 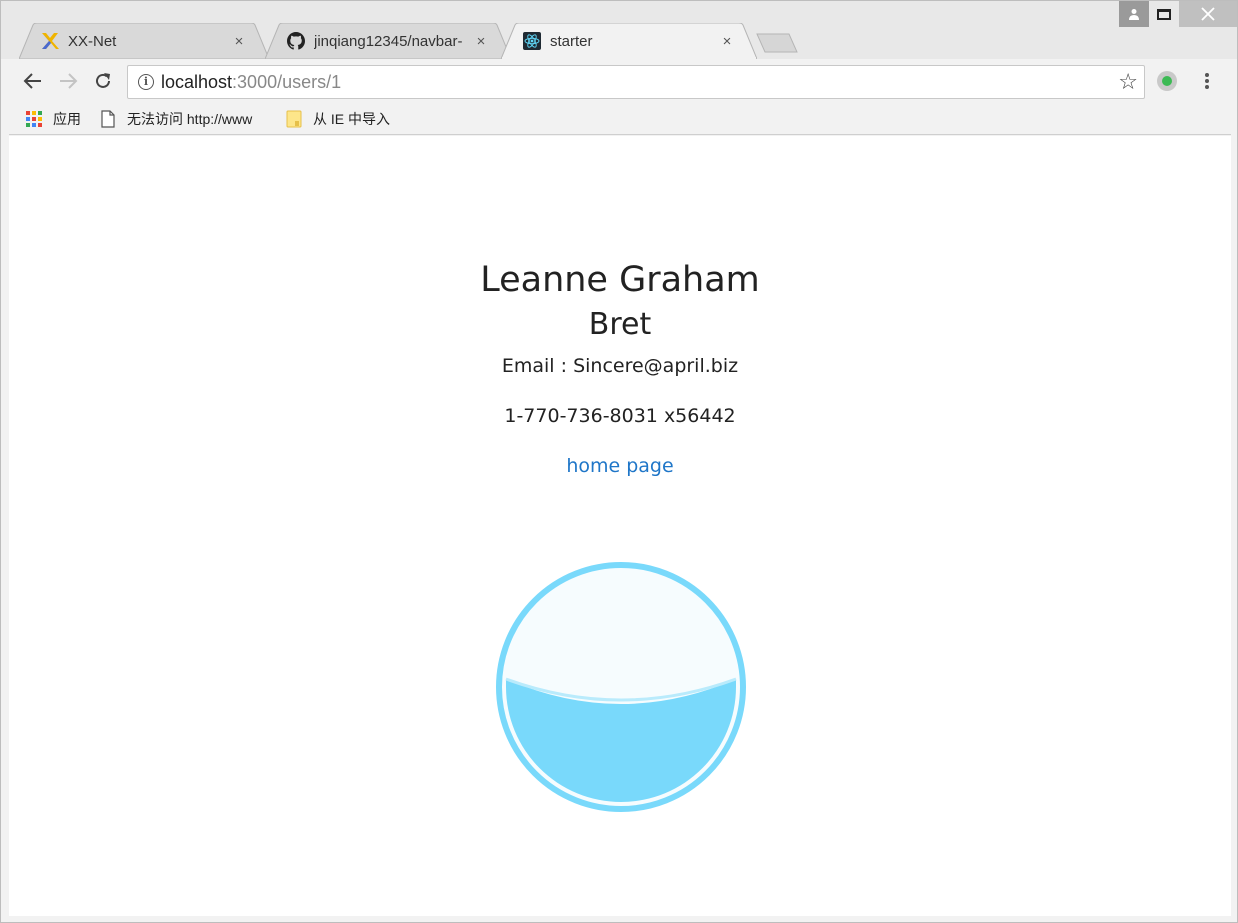 What do you see at coordinates (636, 82) in the screenshot?
I see `address-bar: i localhost:3000/users/1 ☆` at bounding box center [636, 82].